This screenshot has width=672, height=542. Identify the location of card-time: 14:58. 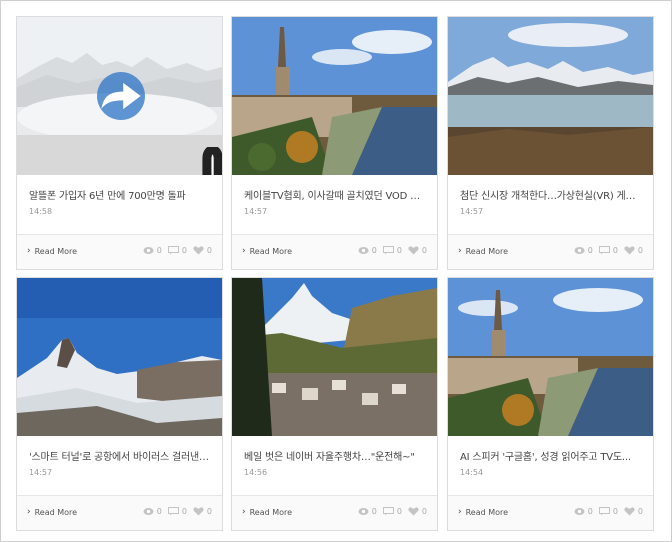
(41, 211).